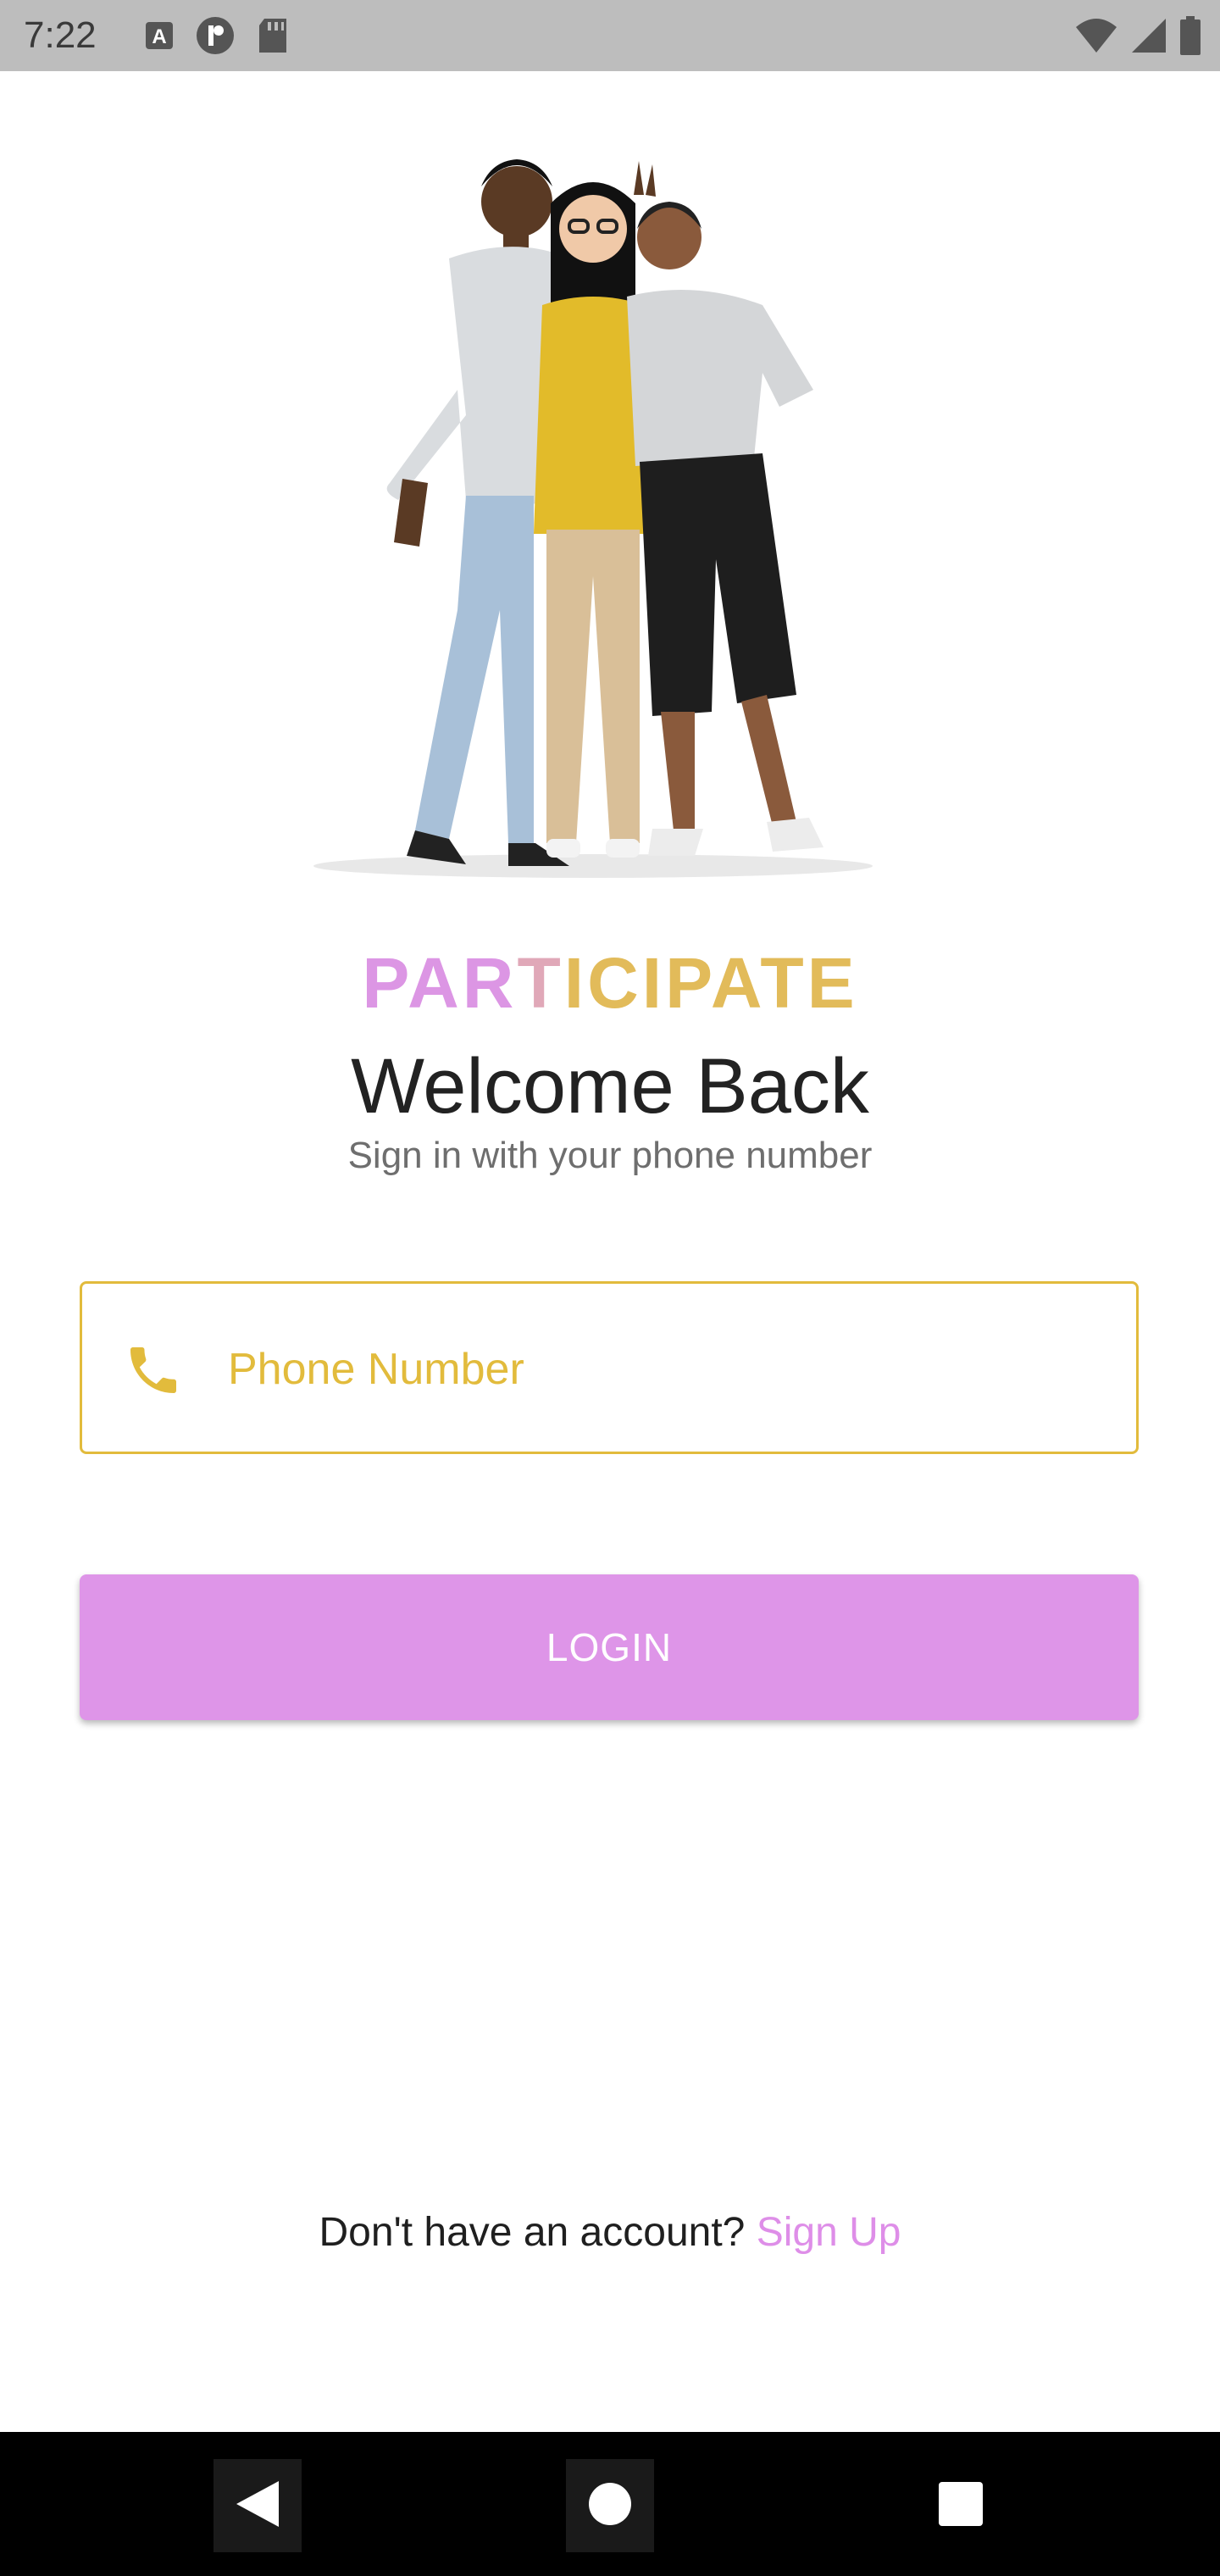 This screenshot has height=2576, width=1220. I want to click on back-icon, so click(257, 2506).